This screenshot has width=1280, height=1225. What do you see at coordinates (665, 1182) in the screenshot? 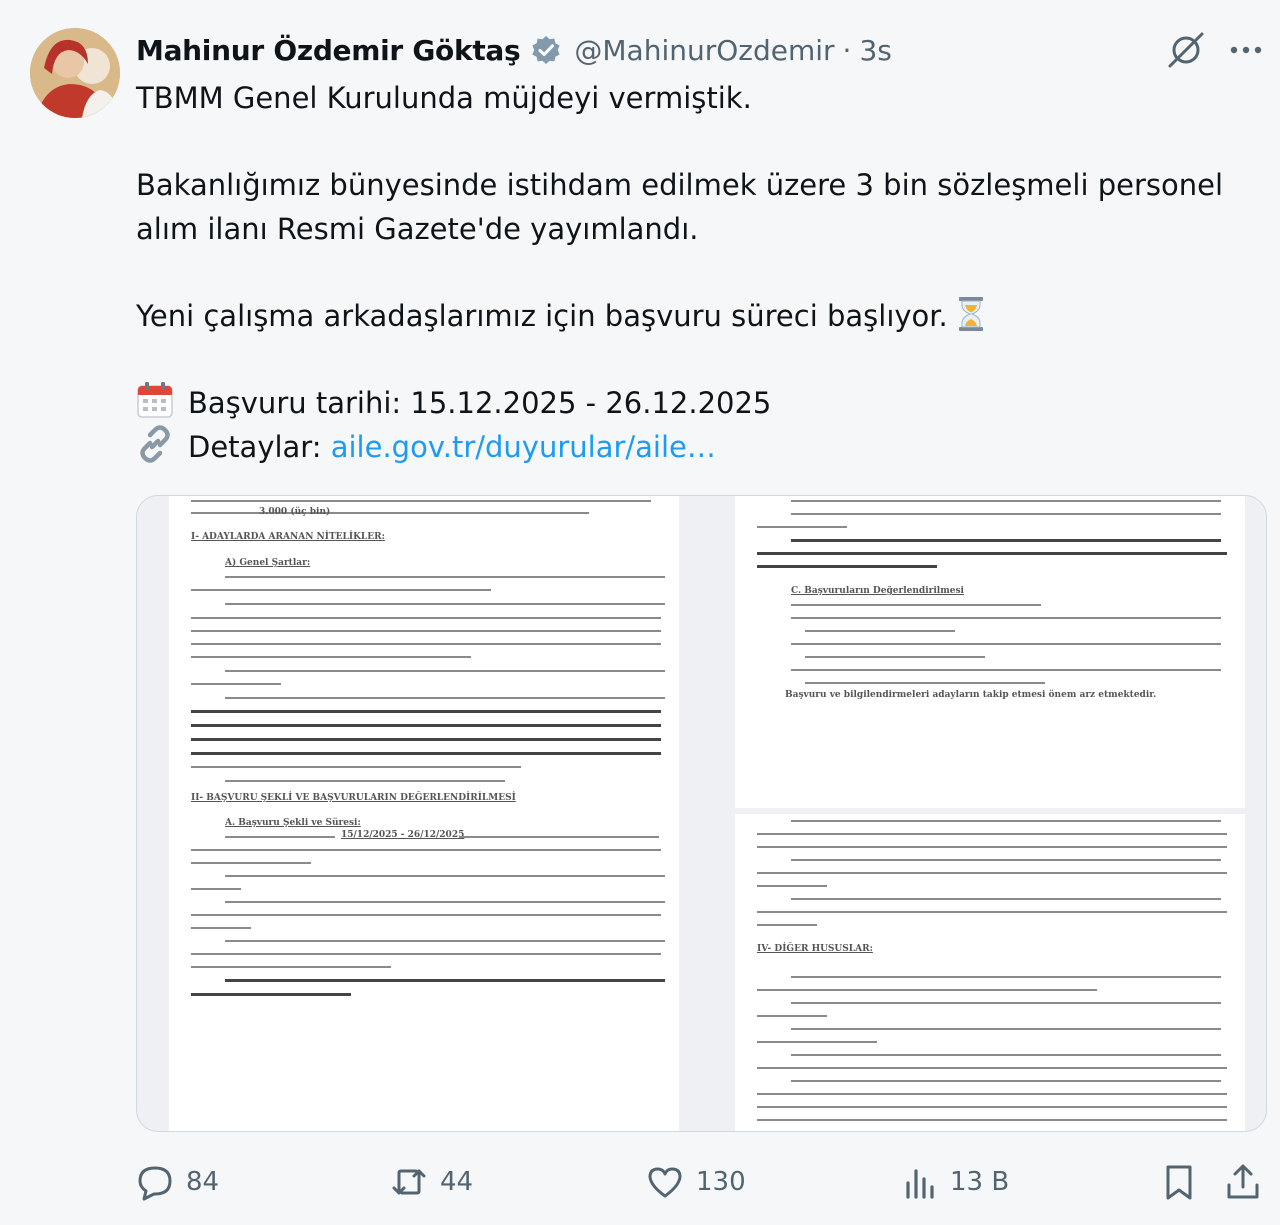
I see `like-icon` at bounding box center [665, 1182].